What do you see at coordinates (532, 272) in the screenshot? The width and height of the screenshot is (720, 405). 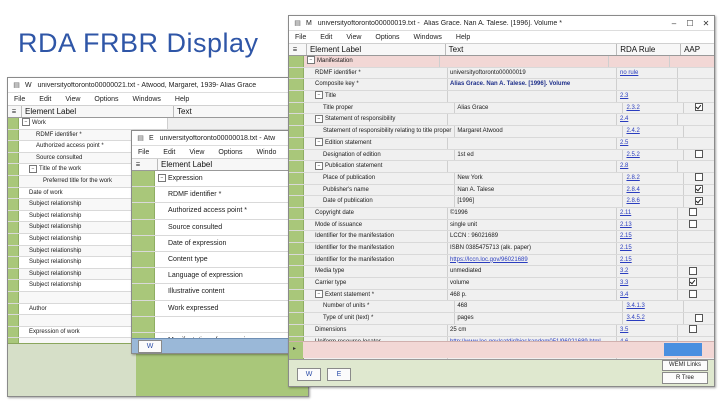 I see `element-text: unmediated` at bounding box center [532, 272].